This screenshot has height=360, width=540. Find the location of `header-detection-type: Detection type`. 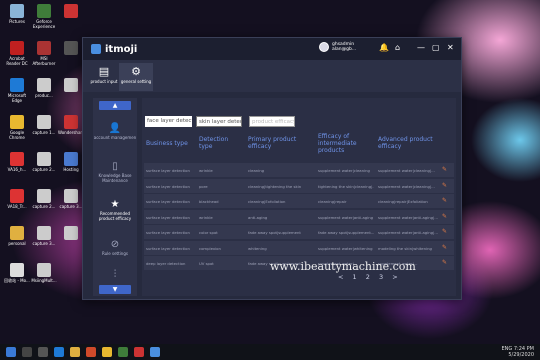

header-detection-type: Detection type is located at coordinates (214, 143).